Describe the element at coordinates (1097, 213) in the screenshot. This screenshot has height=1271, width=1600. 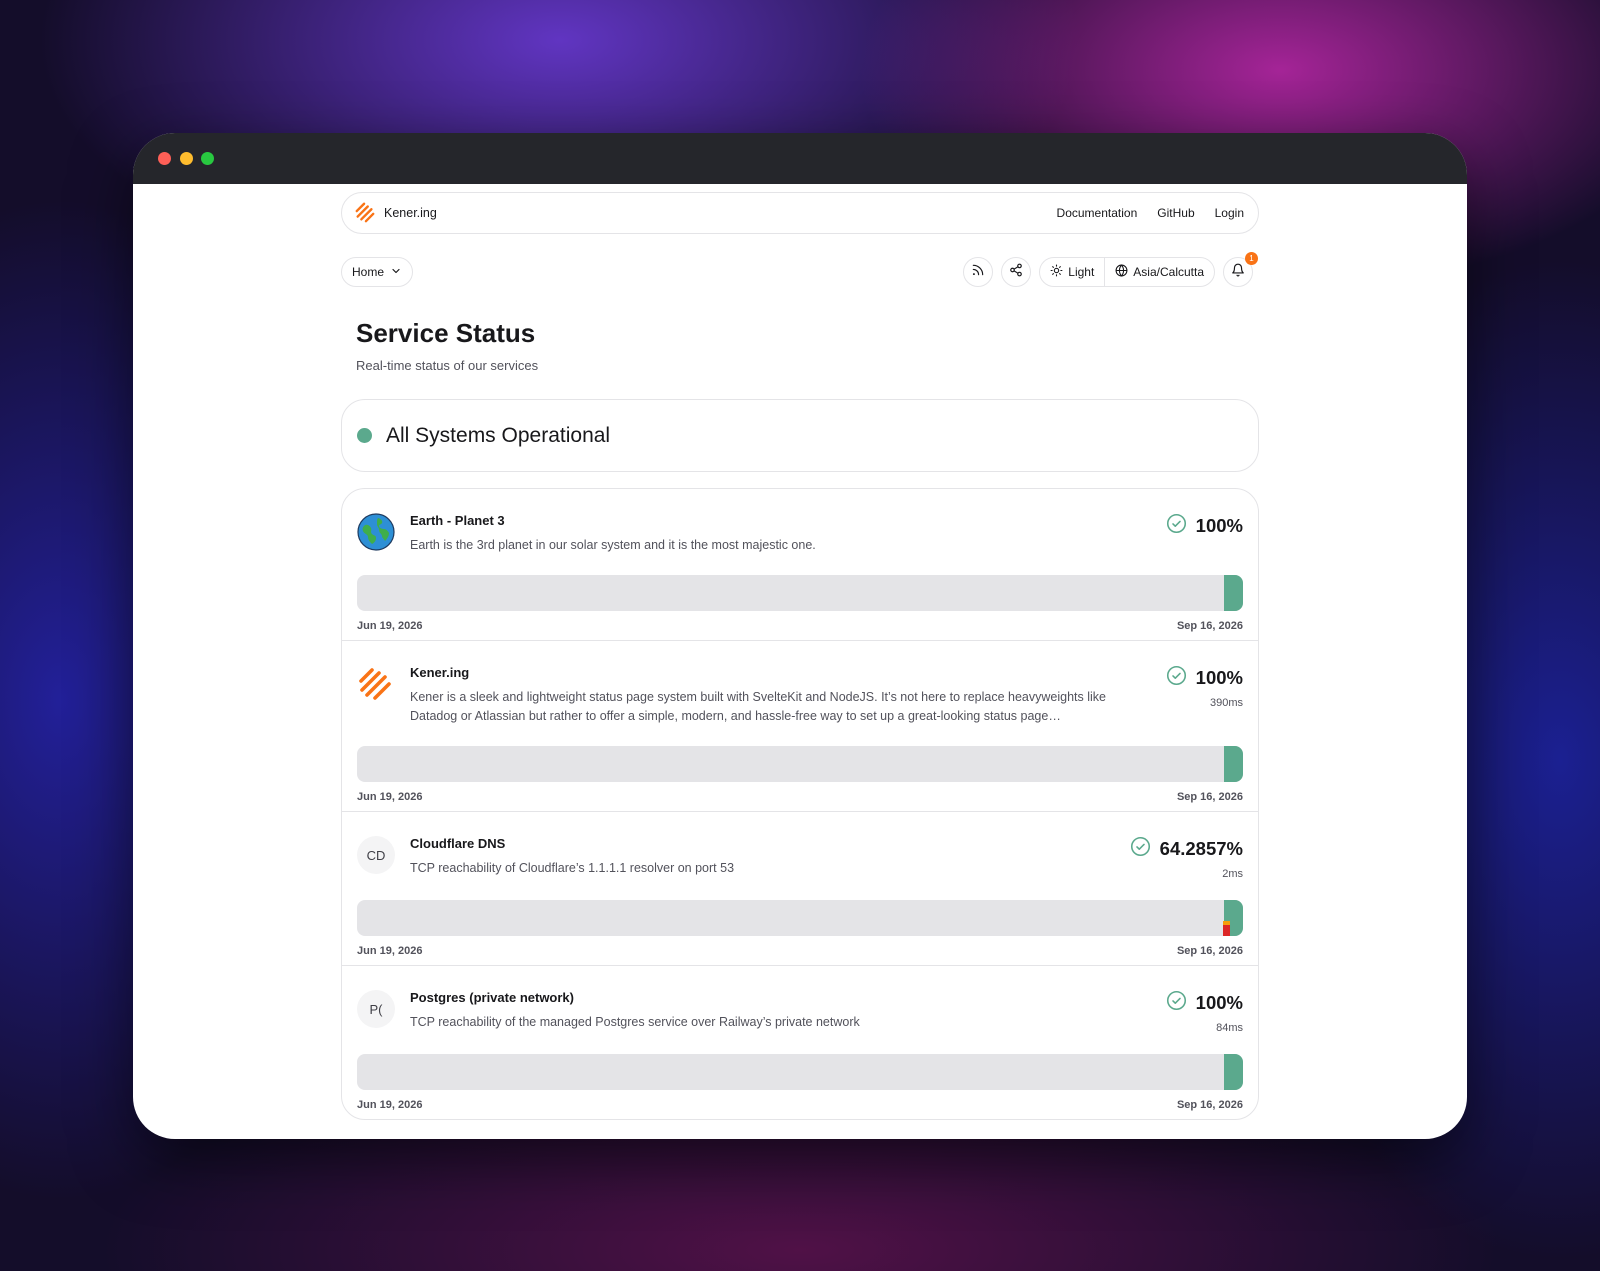
I see `nav-link-documentation: Documentation` at that location.